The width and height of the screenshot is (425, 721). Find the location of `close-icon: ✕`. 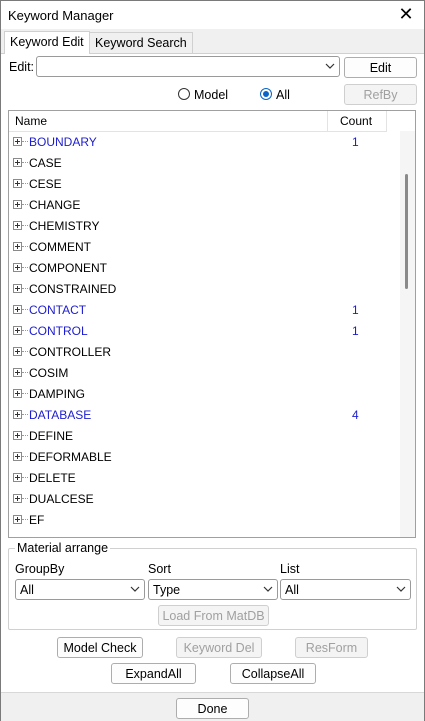

close-icon: ✕ is located at coordinates (406, 14).